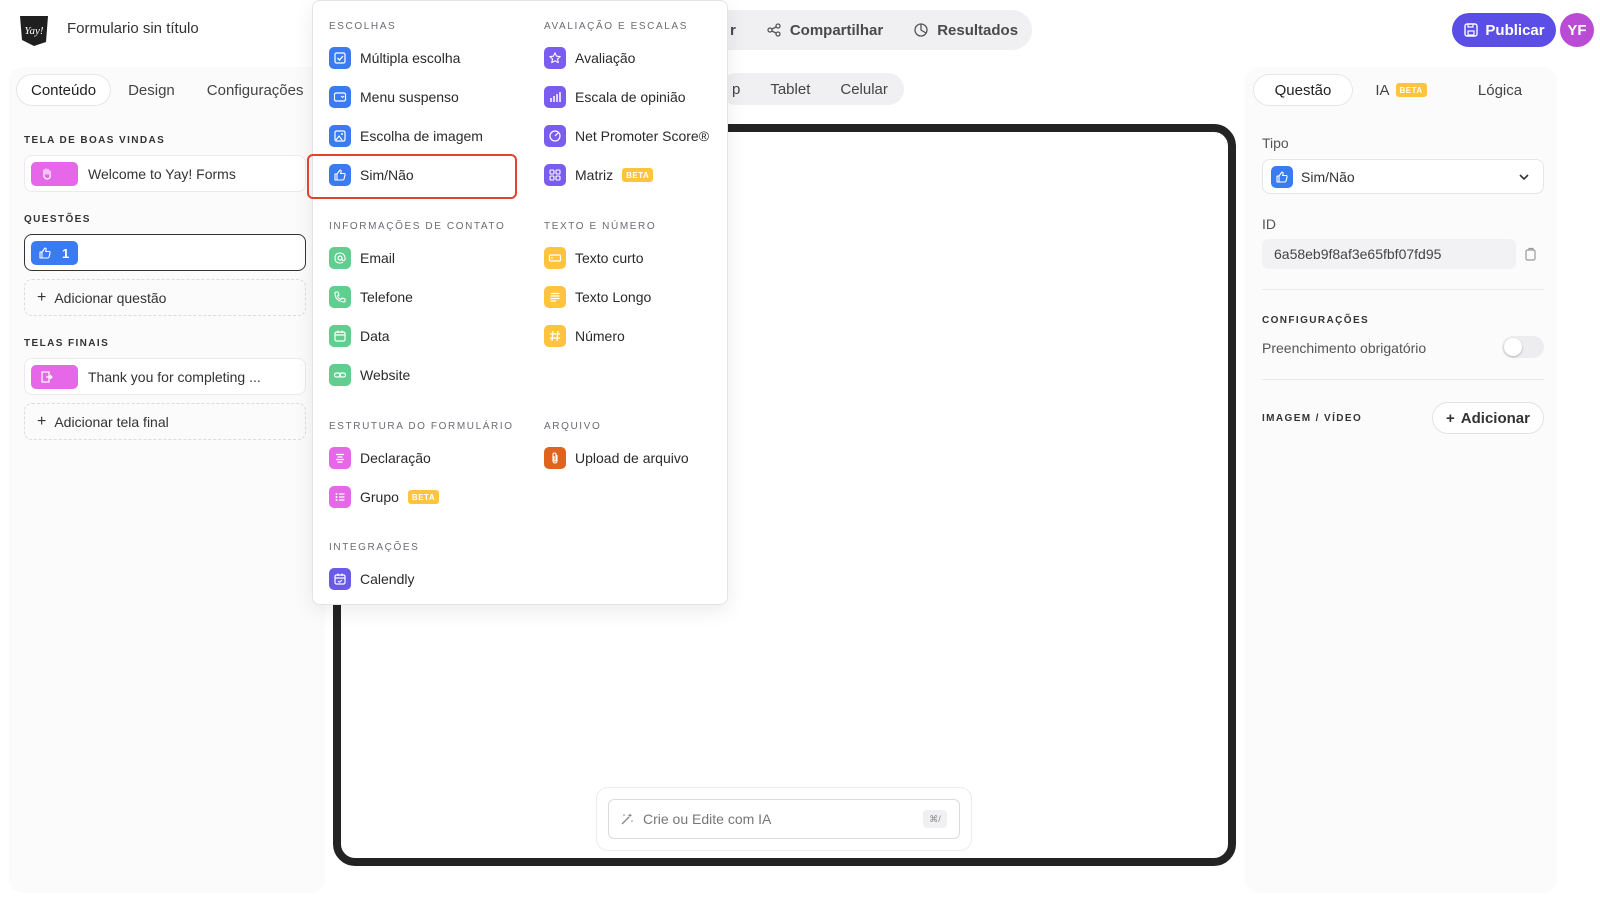 Image resolution: width=1600 pixels, height=900 pixels. What do you see at coordinates (340, 136) in the screenshot?
I see `image-icon` at bounding box center [340, 136].